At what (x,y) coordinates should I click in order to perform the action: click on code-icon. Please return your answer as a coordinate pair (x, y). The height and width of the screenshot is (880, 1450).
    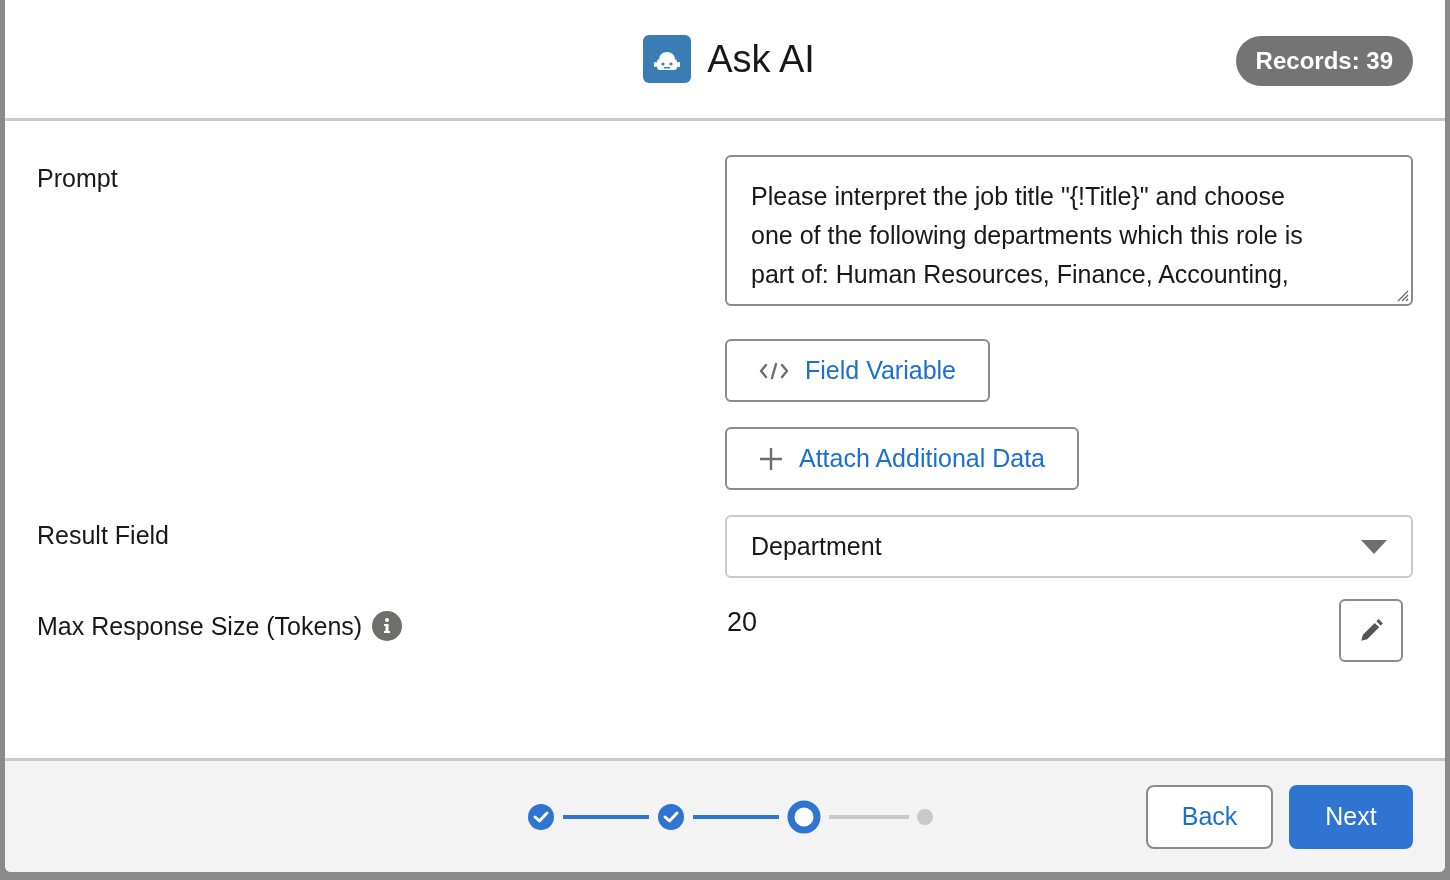
    Looking at the image, I should click on (774, 370).